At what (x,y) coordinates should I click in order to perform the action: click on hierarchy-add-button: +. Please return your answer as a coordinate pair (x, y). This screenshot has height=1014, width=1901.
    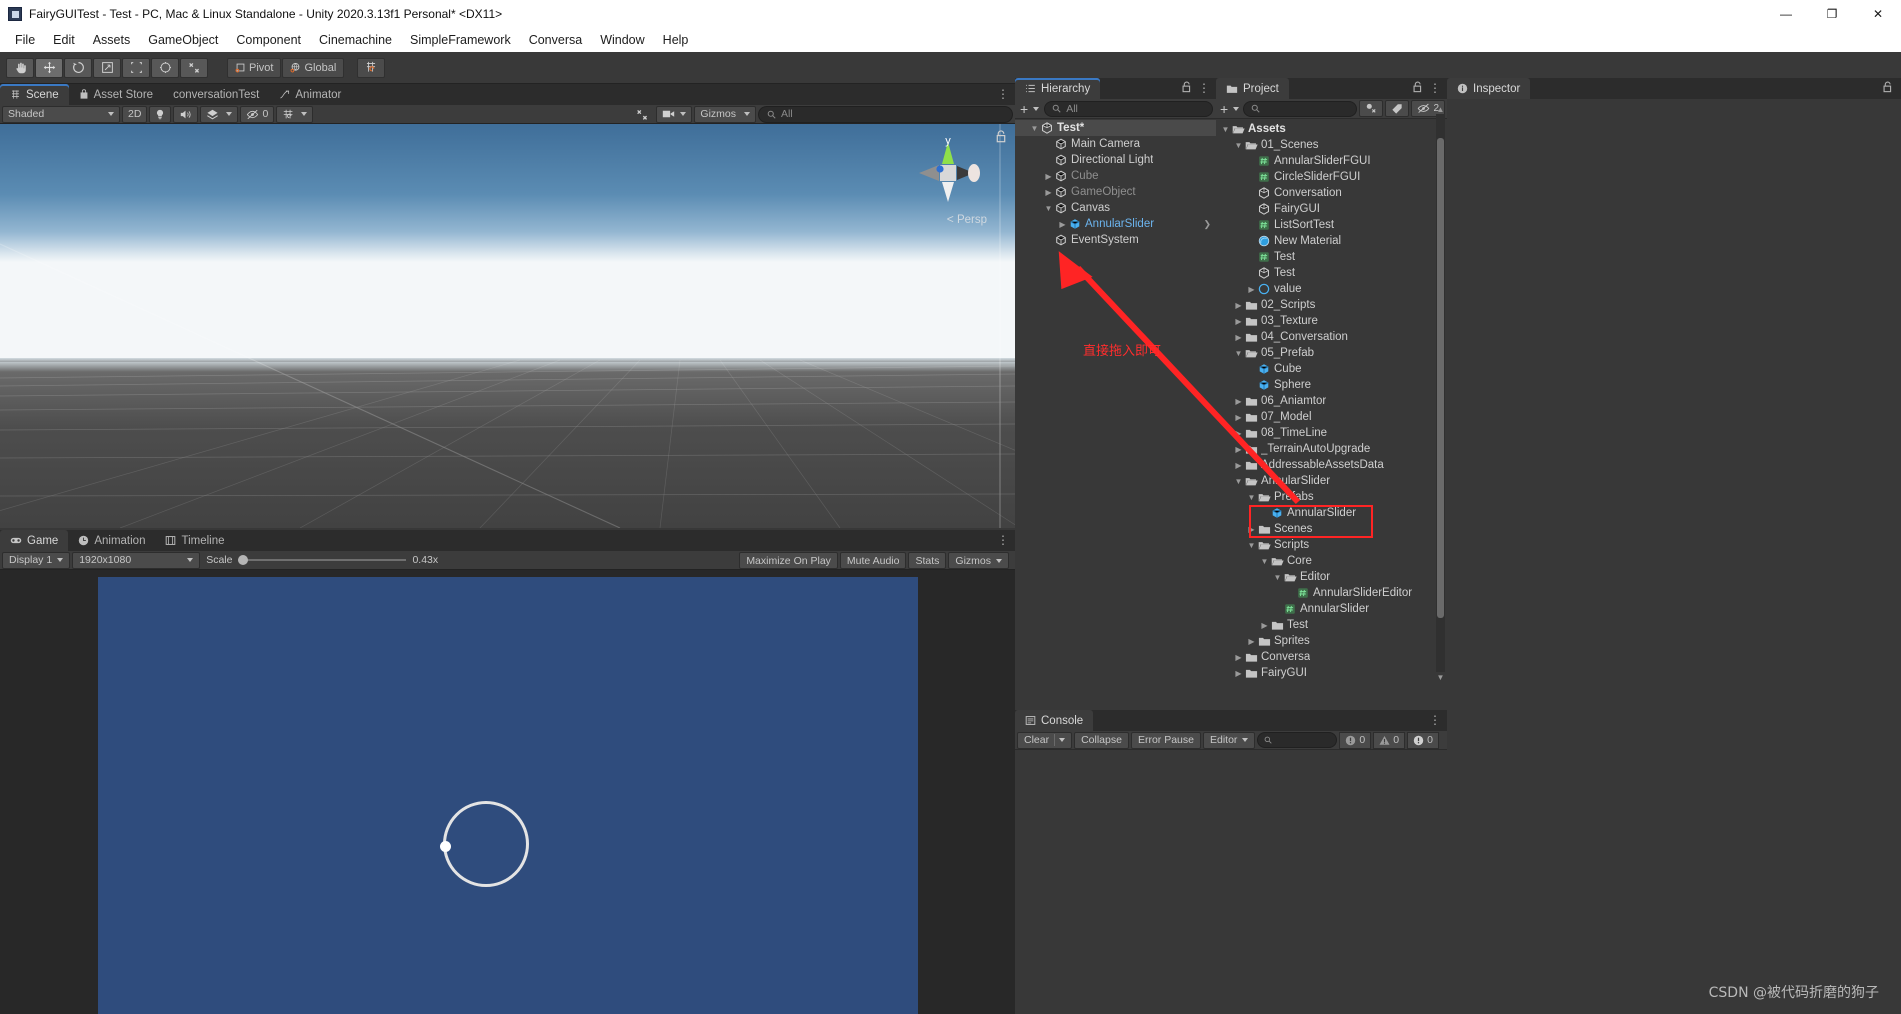
    Looking at the image, I should click on (1029, 109).